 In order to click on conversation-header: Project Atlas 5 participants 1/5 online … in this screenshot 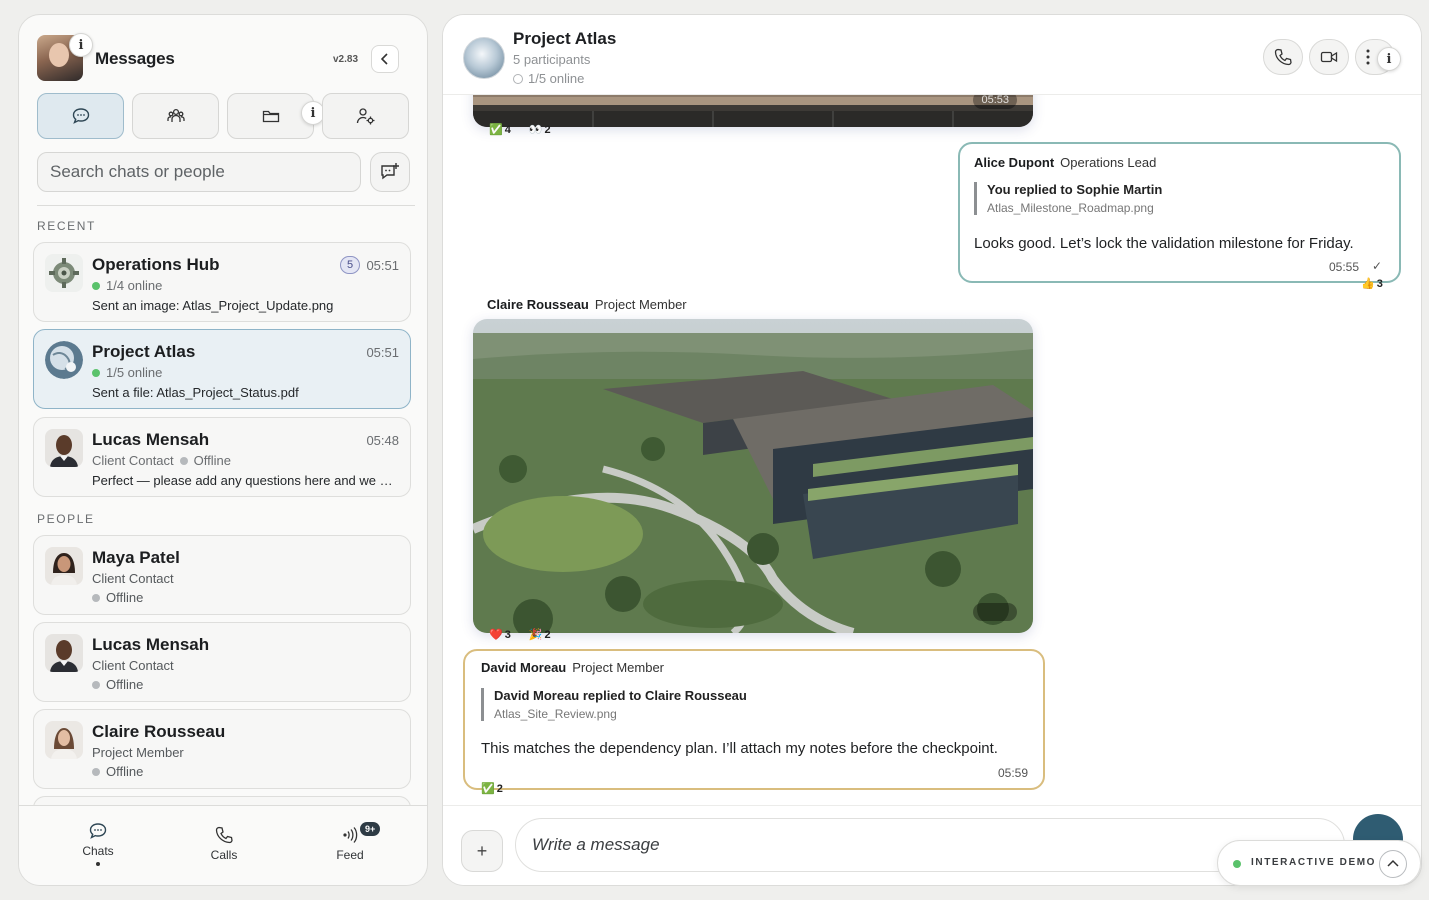, I will do `click(932, 55)`.